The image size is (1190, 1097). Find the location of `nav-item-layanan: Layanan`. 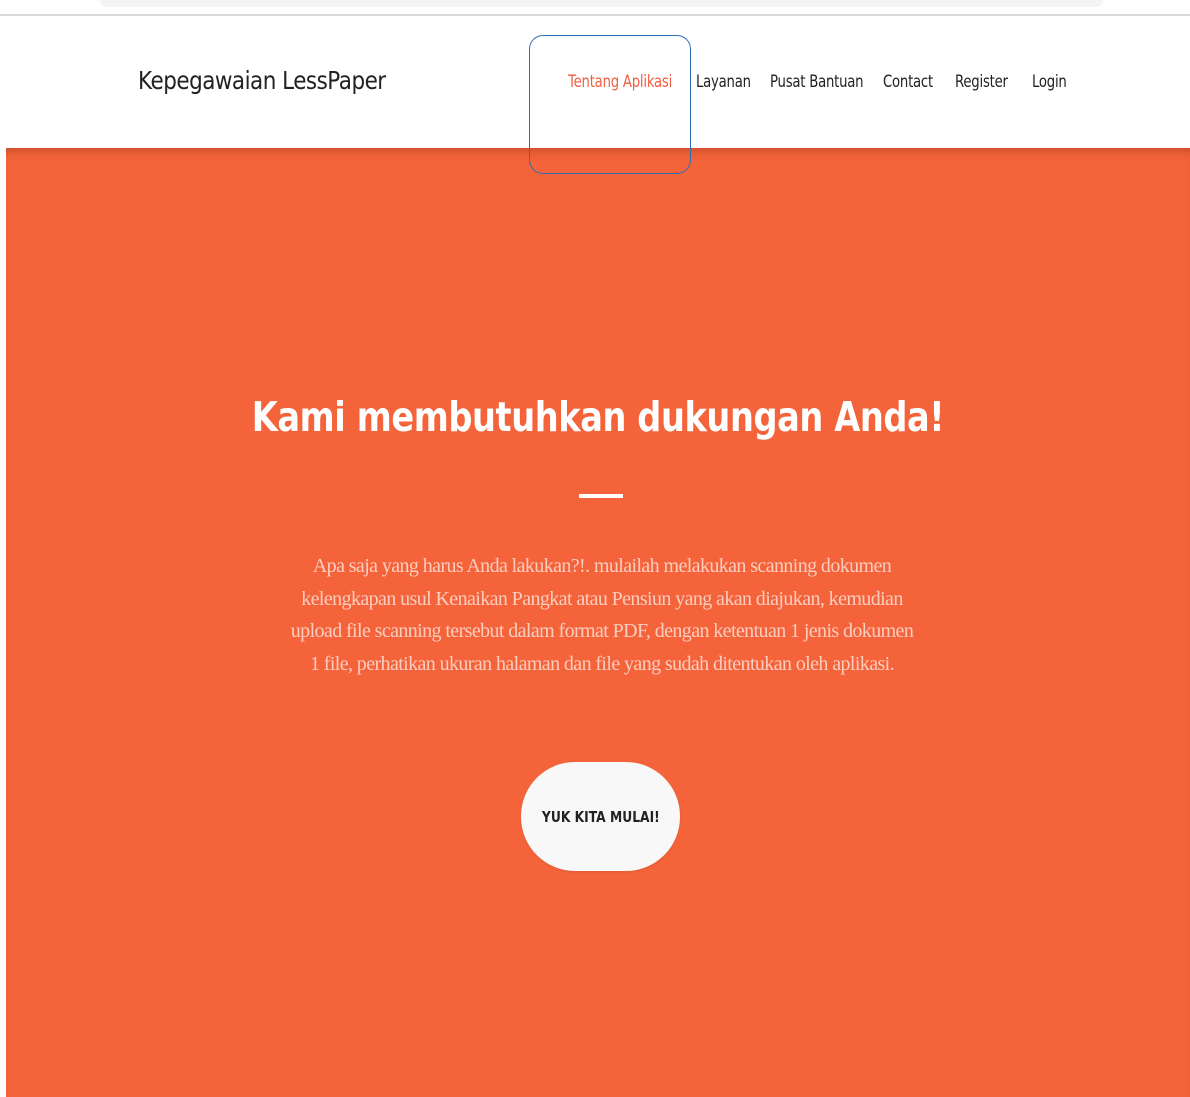

nav-item-layanan: Layanan is located at coordinates (723, 82).